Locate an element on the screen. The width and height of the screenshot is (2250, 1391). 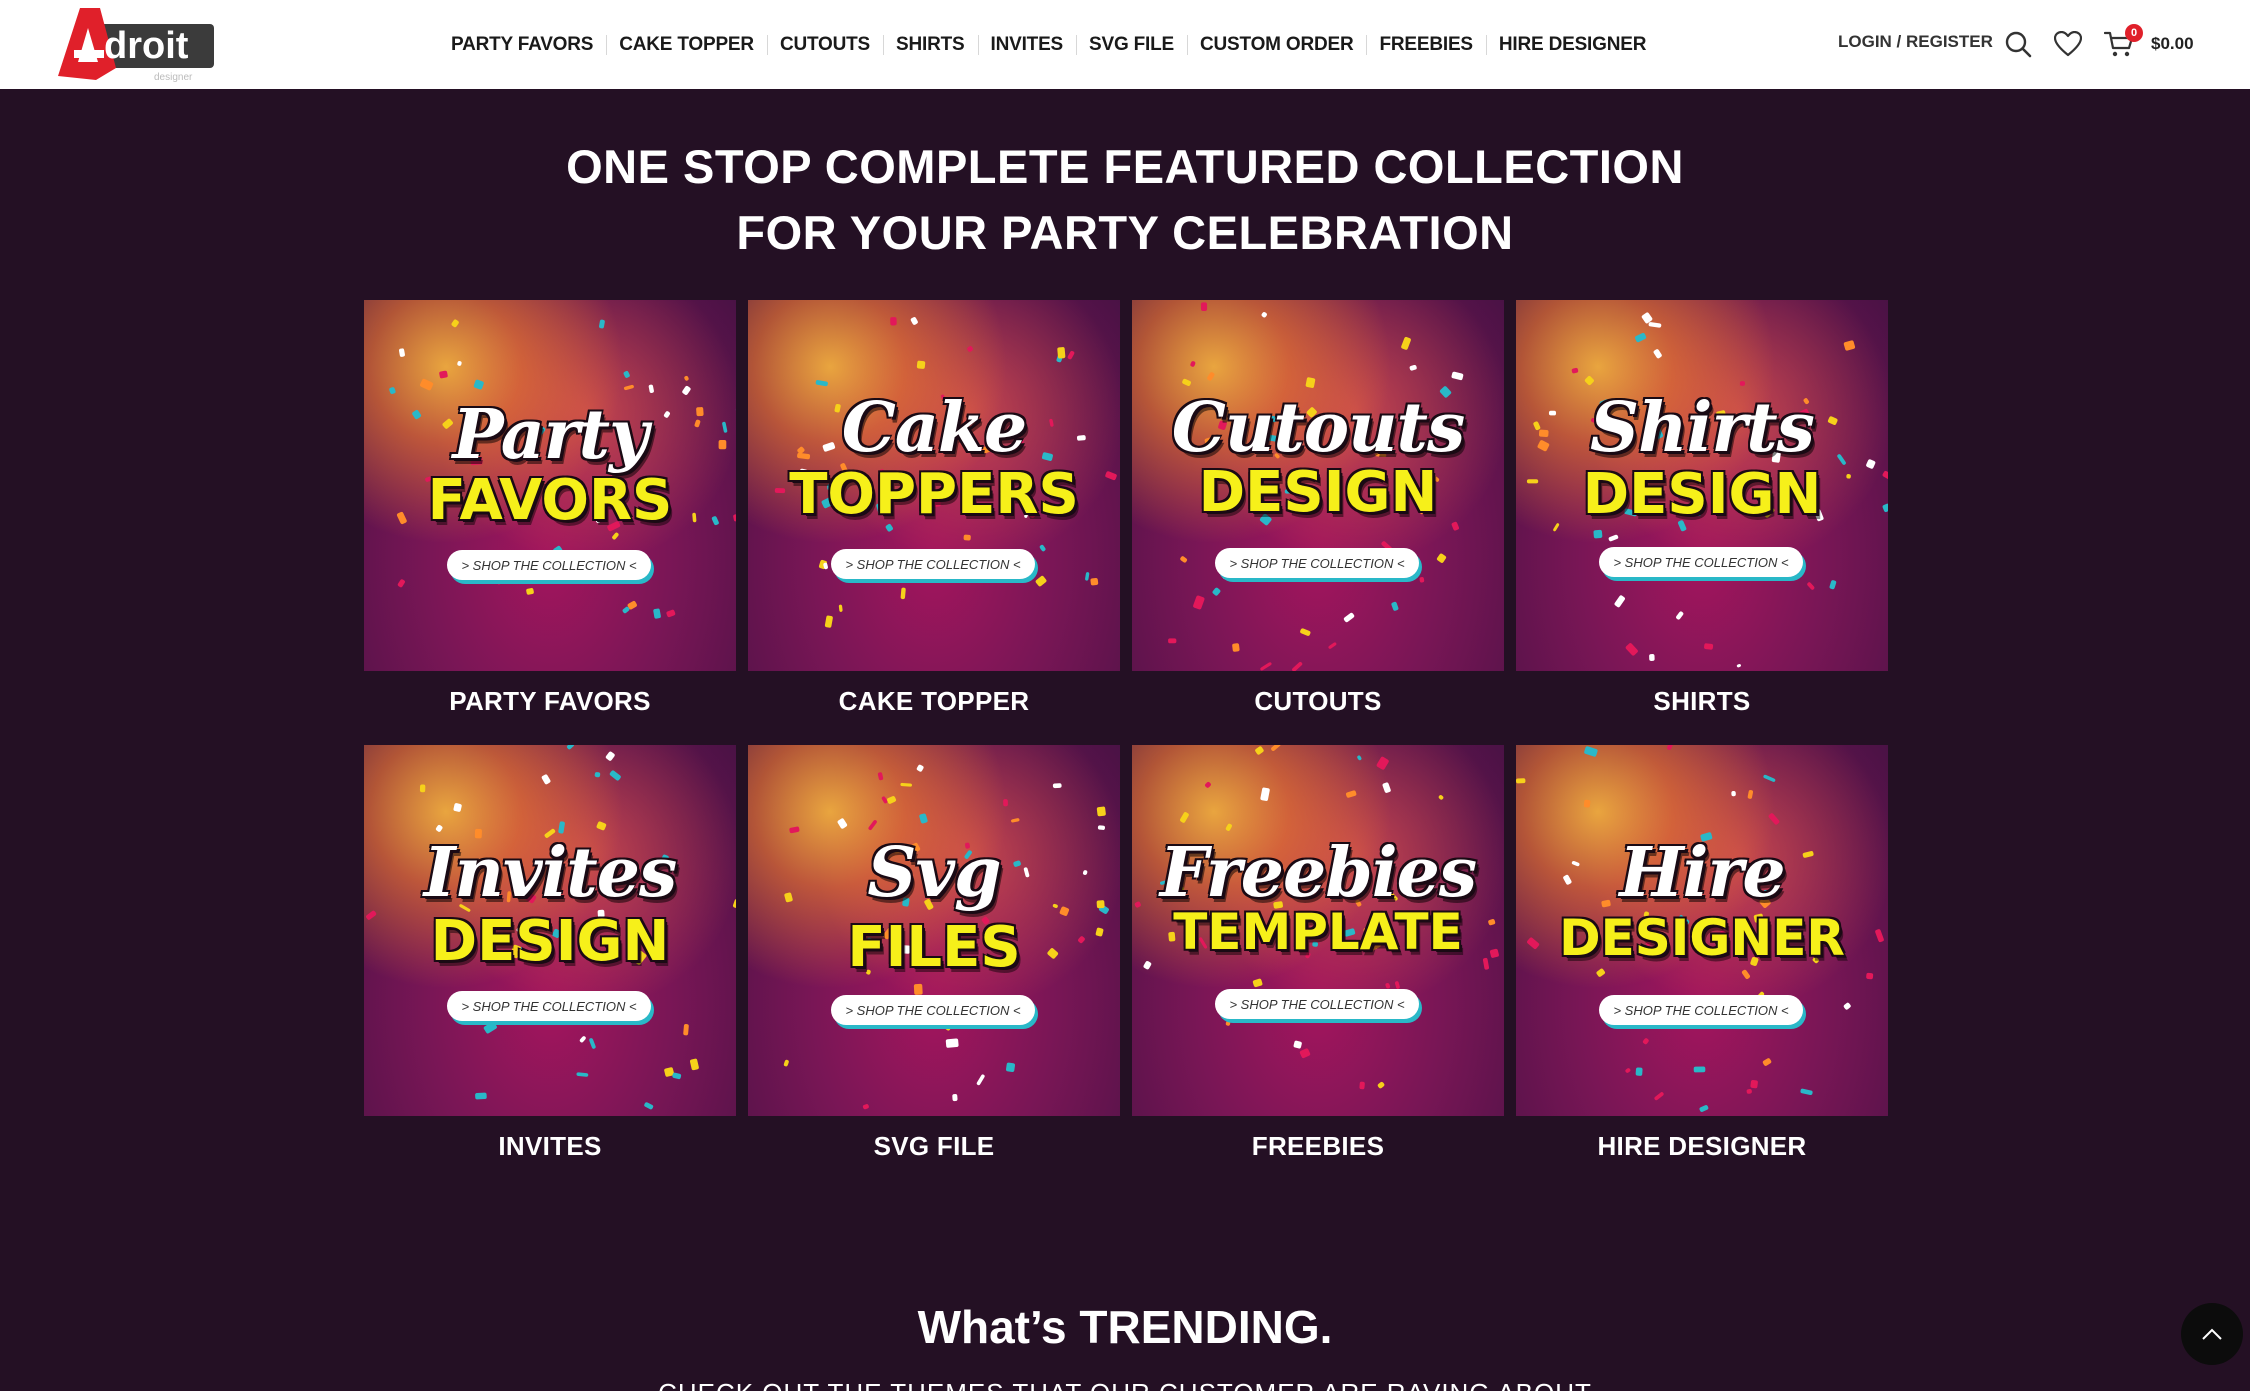
nav-freebies: FREEBIES is located at coordinates (1425, 45).